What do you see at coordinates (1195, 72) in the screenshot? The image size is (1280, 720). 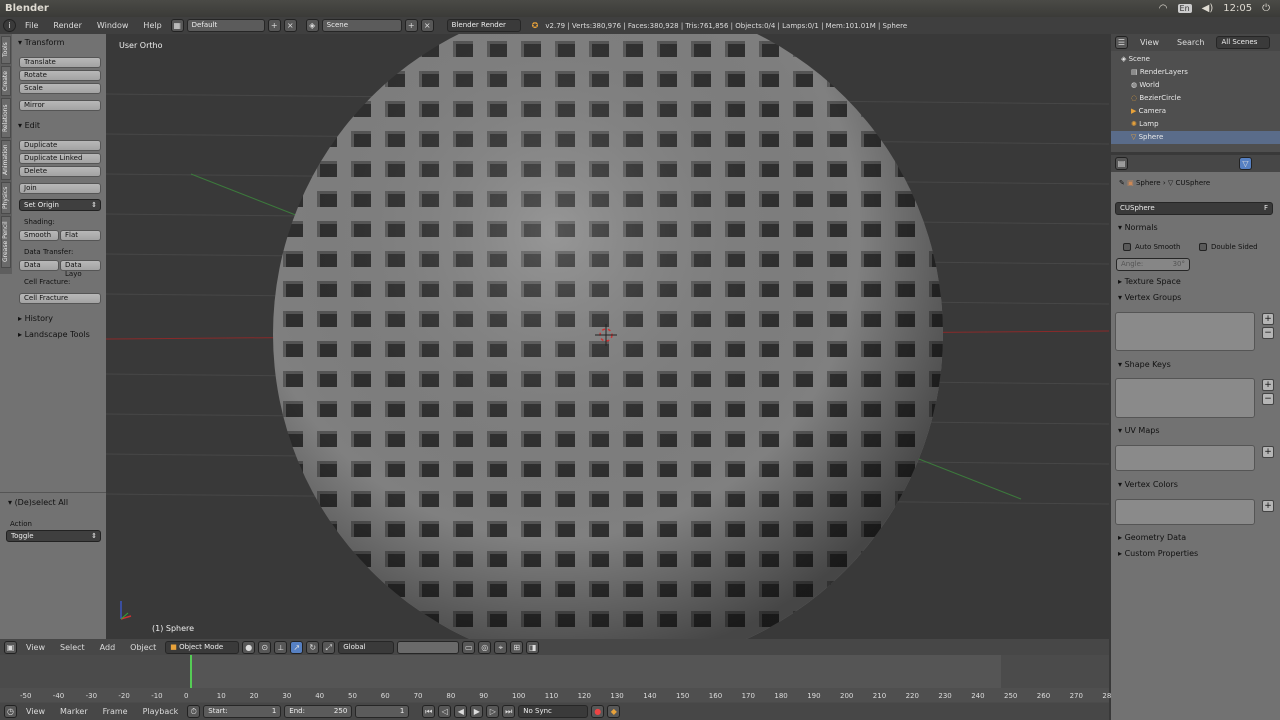 I see `outliner-row-renderlayers: ▤ RenderLayers` at bounding box center [1195, 72].